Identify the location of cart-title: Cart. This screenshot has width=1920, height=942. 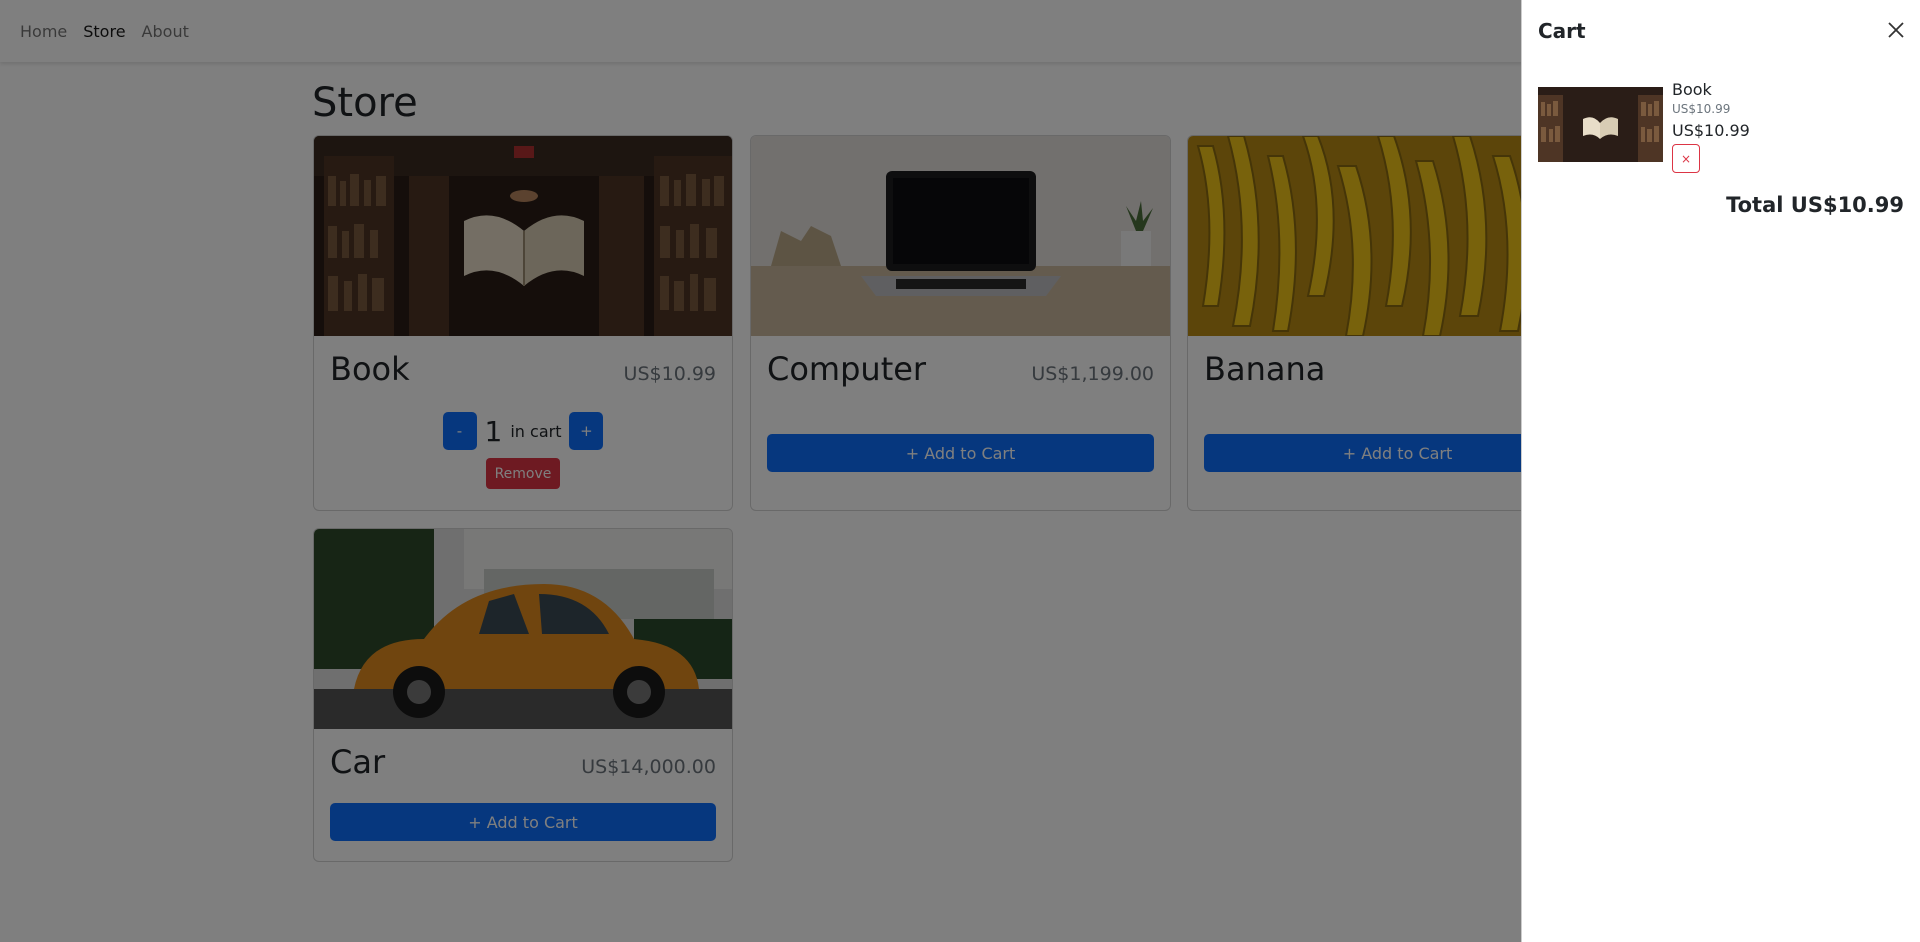
(1562, 31).